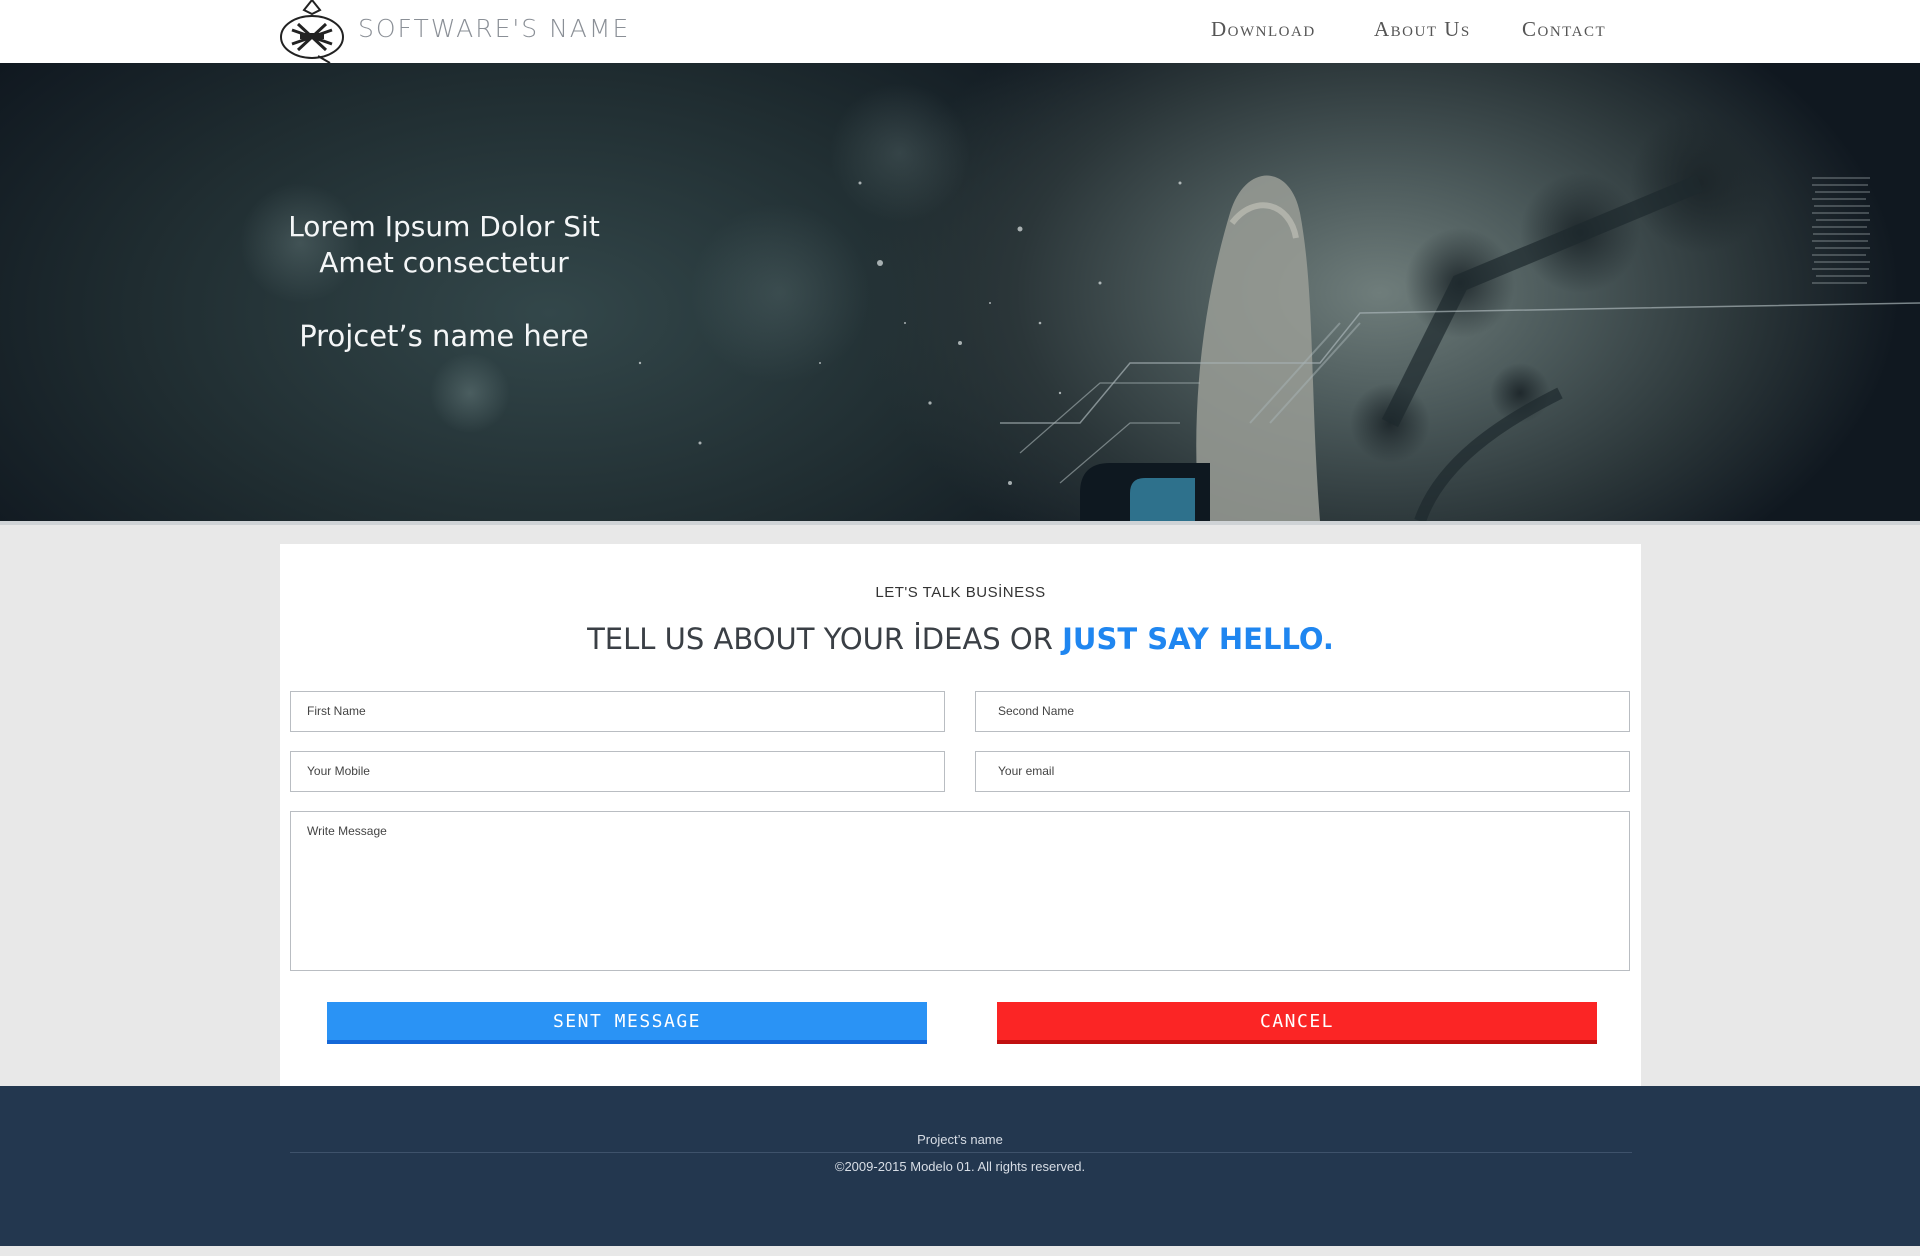 This screenshot has width=1920, height=1256. I want to click on footer-divider, so click(961, 1152).